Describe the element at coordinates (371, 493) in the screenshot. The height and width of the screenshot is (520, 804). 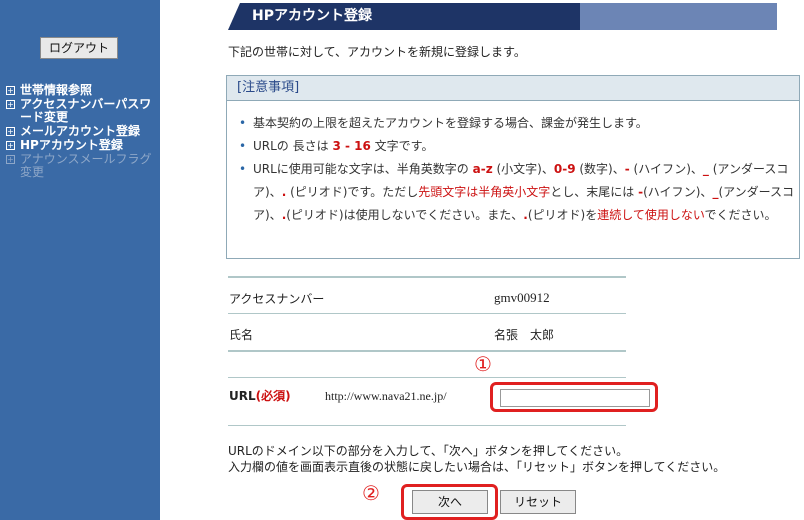
I see `annotation-2: ②` at that location.